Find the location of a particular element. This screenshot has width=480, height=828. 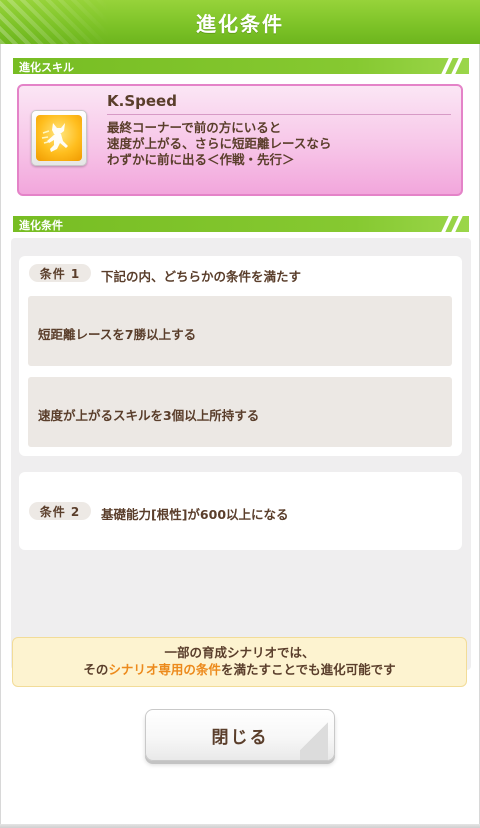

condition-text: 下記の内、どちらかの条件を満たす is located at coordinates (201, 276).